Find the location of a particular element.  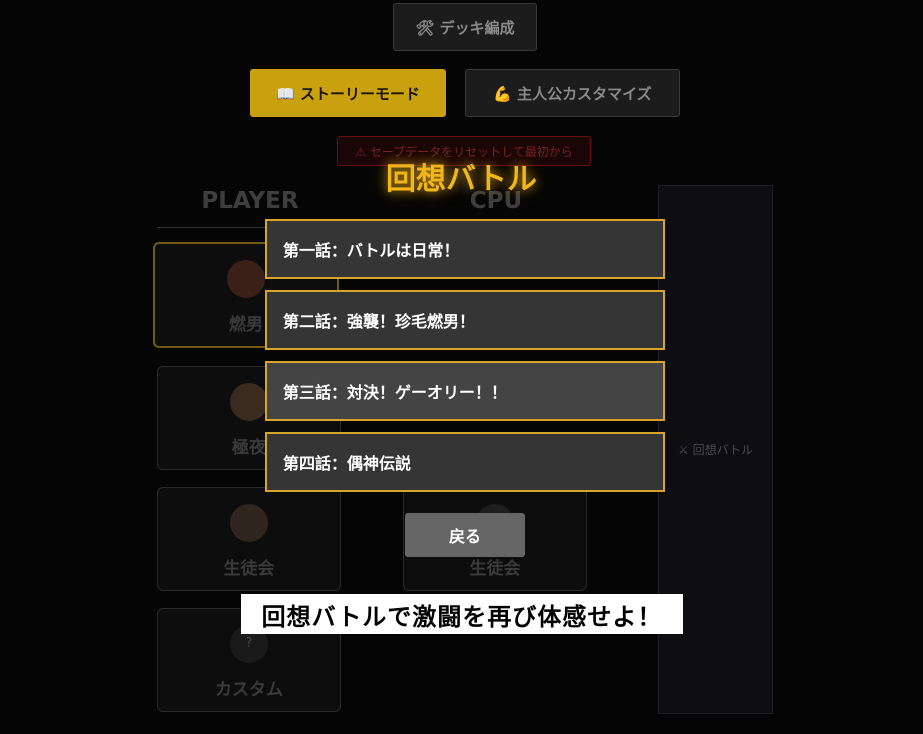

back-button: 戻る is located at coordinates (465, 535).